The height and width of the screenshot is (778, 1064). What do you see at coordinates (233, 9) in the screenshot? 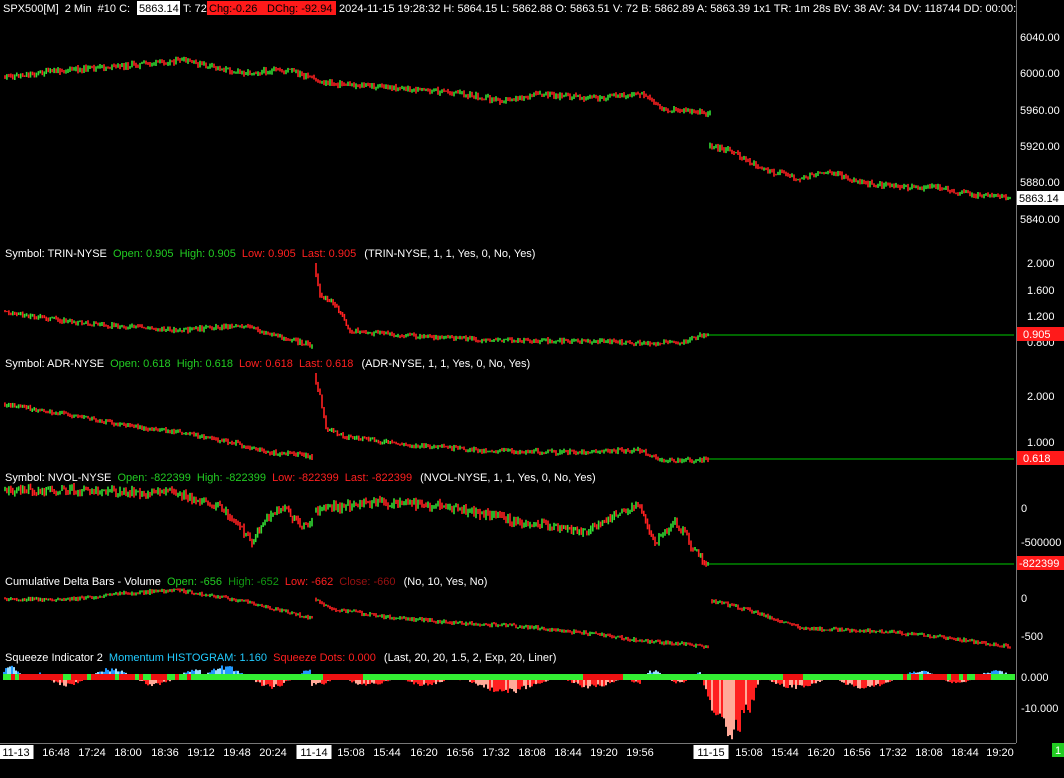
I see `svg-text: Chg:-0.26` at bounding box center [233, 9].